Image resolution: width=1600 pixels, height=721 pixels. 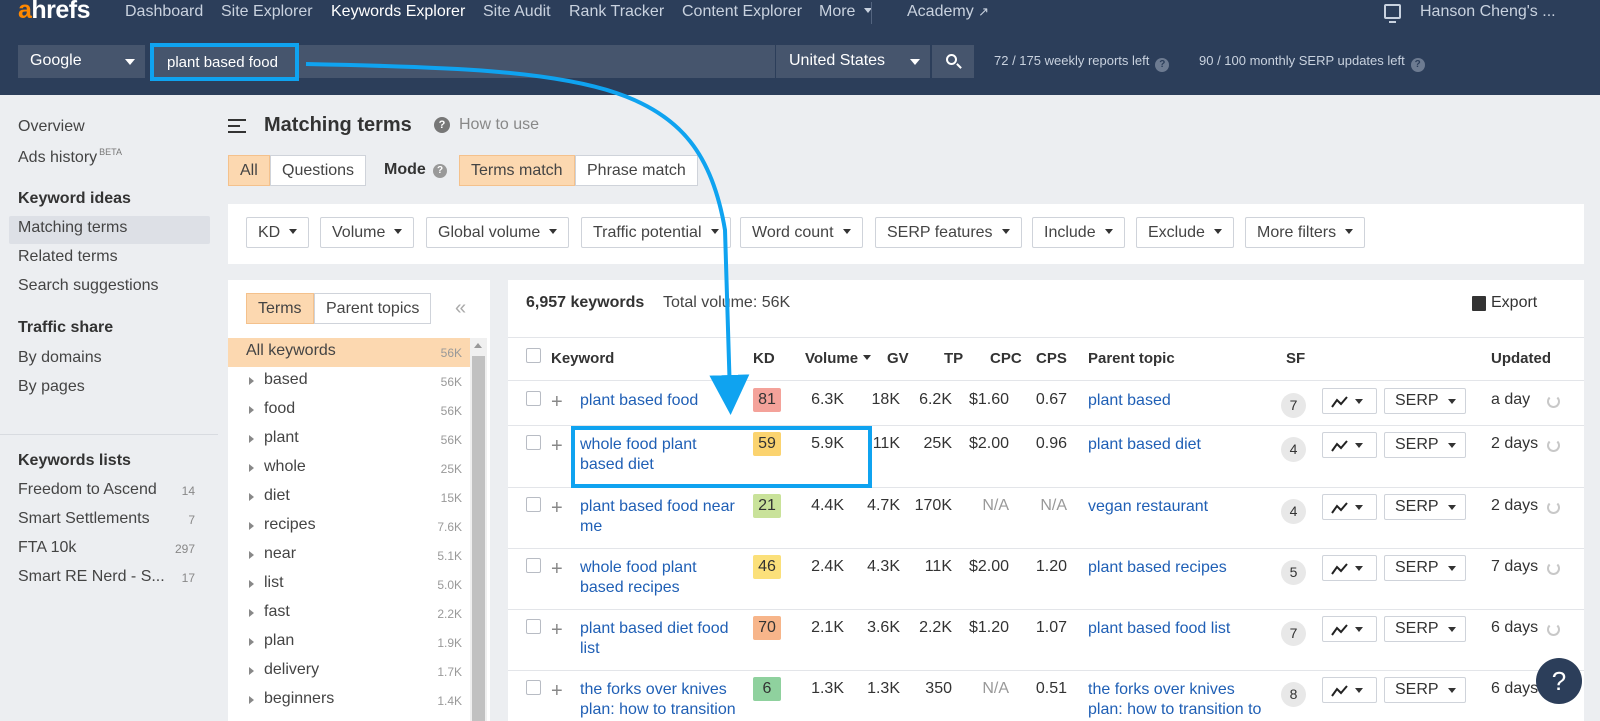 What do you see at coordinates (349, 526) in the screenshot?
I see `term-row: recipes 7.6K` at bounding box center [349, 526].